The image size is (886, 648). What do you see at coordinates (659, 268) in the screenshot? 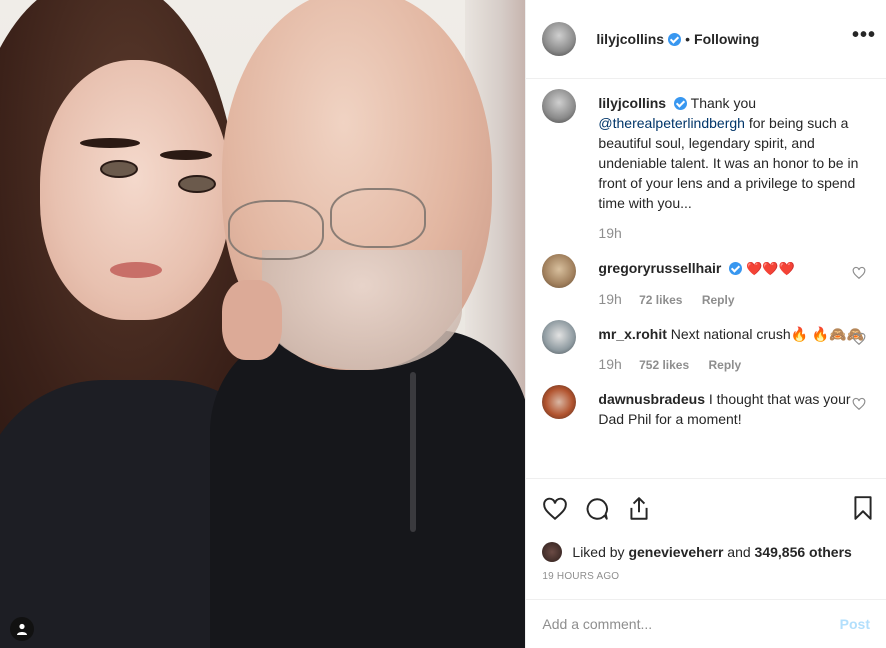
I see `comment-username: gregoryrussellhair` at bounding box center [659, 268].